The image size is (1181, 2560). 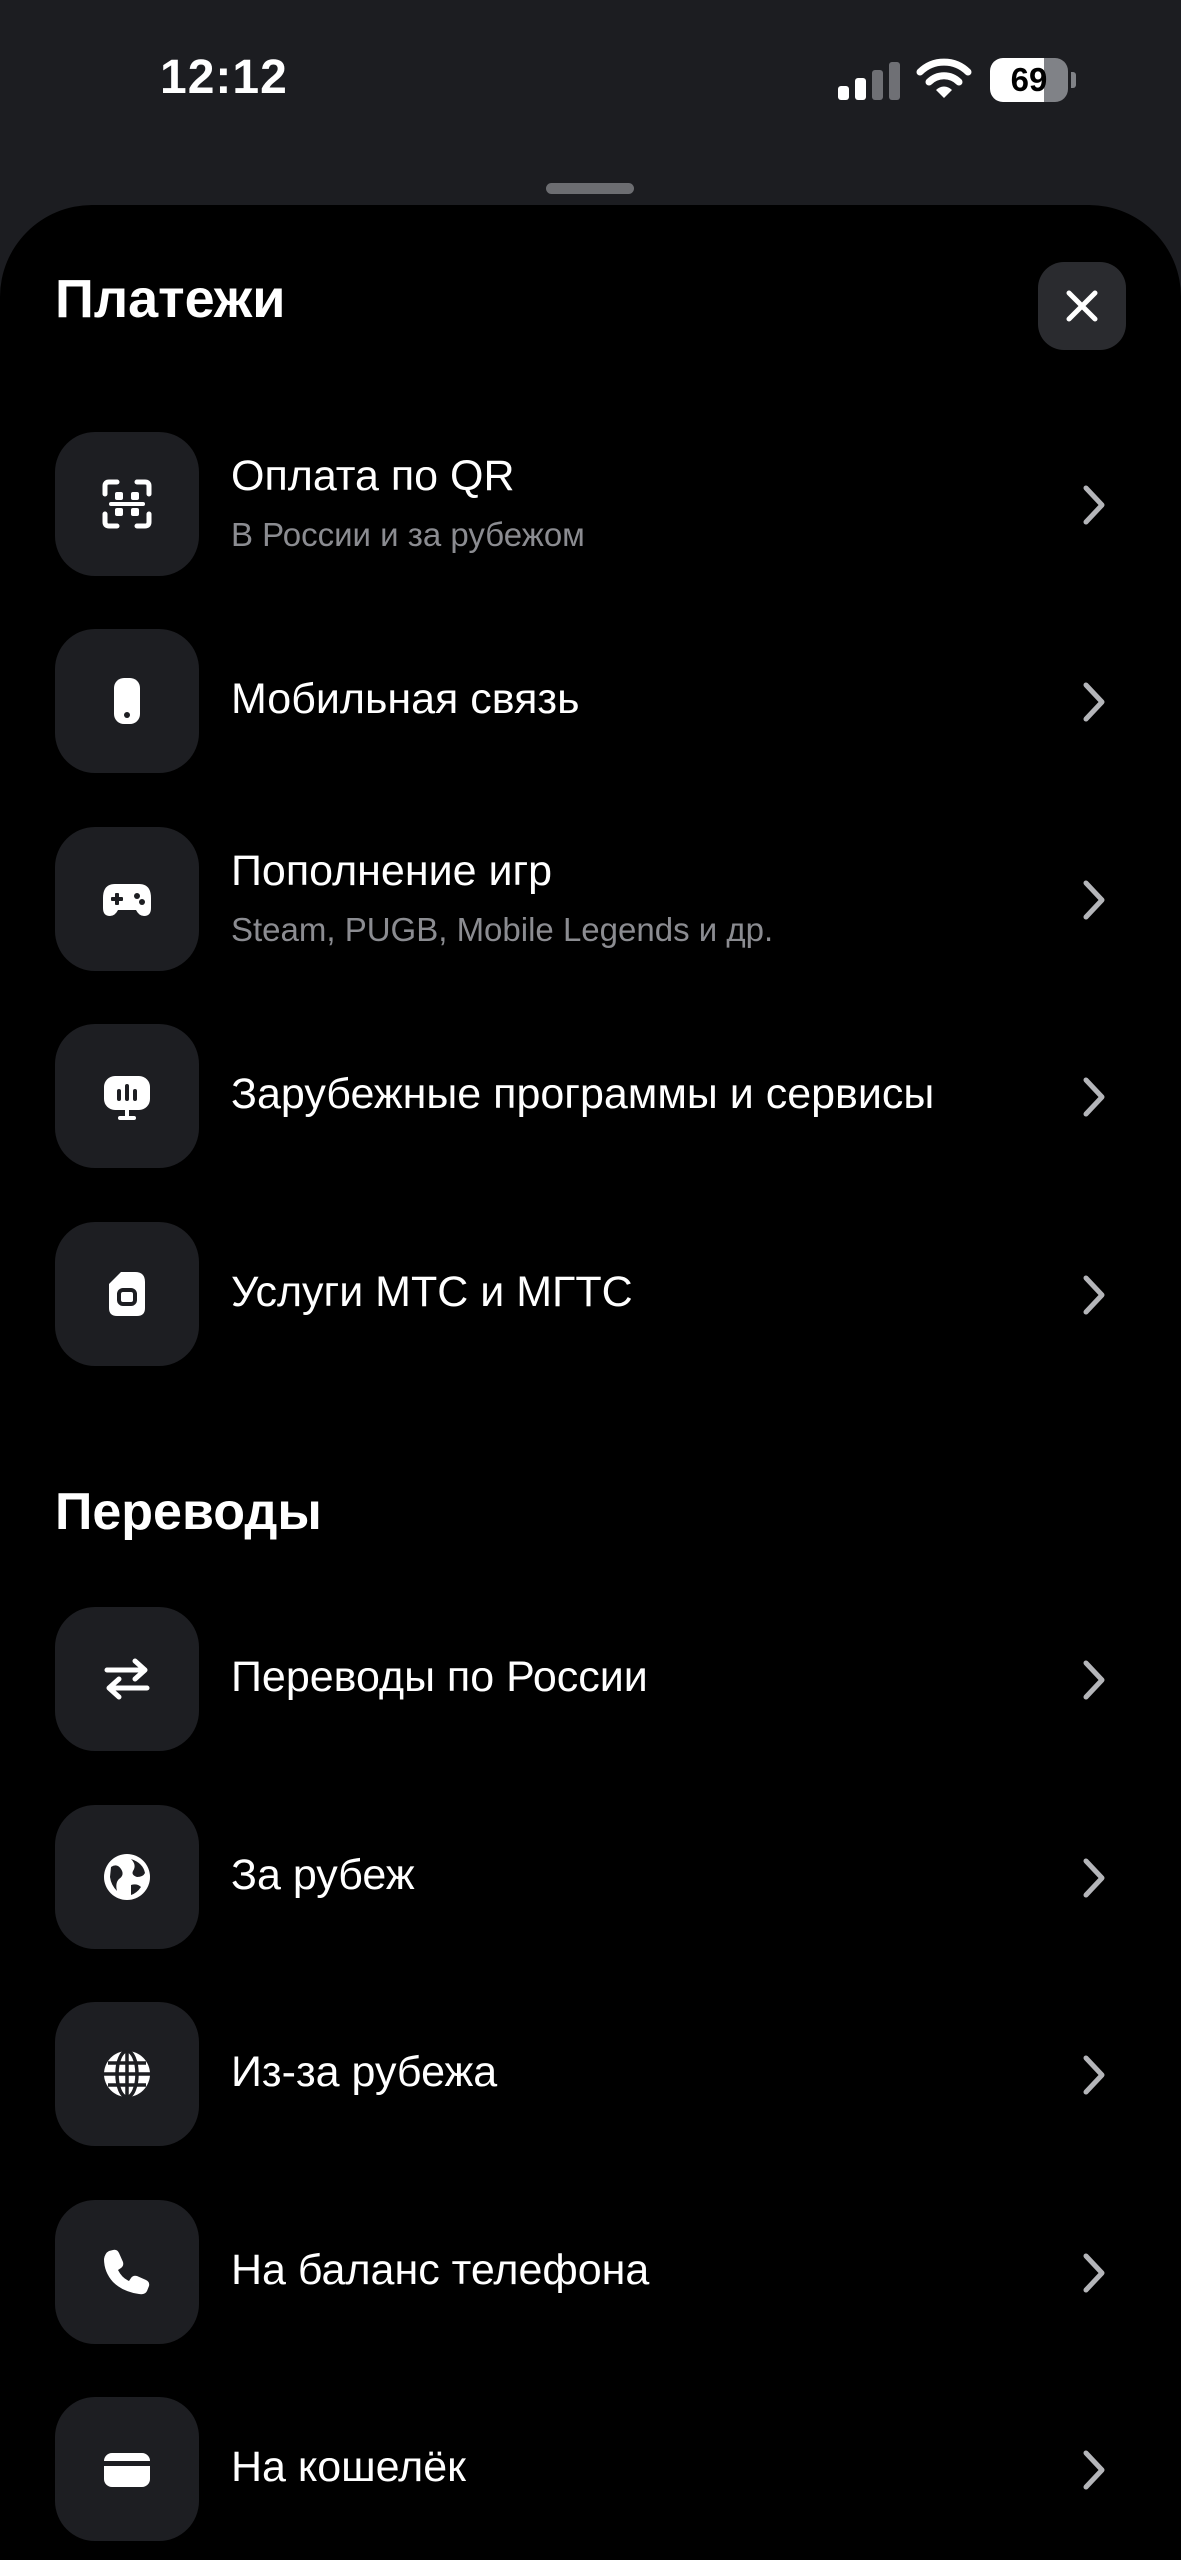 What do you see at coordinates (590, 80) in the screenshot?
I see `status-bar: 12:12 69` at bounding box center [590, 80].